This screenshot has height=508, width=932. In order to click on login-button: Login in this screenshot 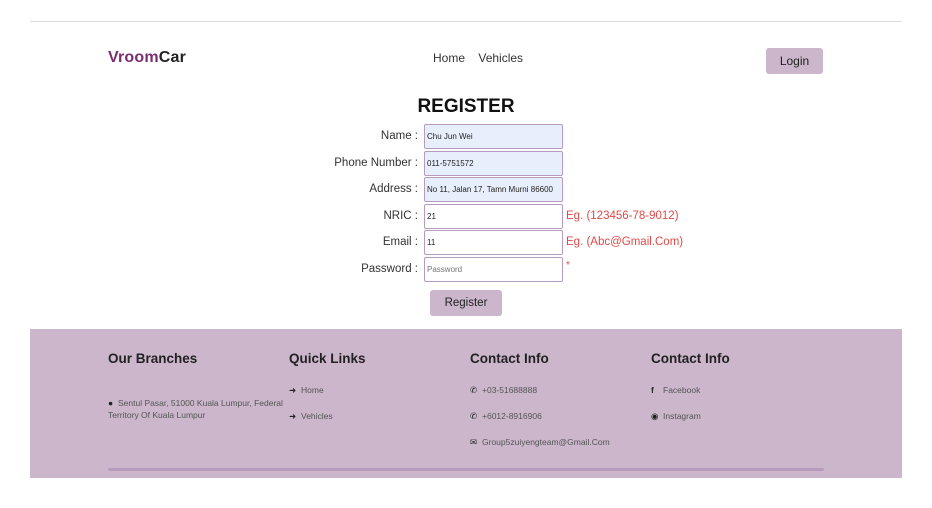, I will do `click(794, 61)`.